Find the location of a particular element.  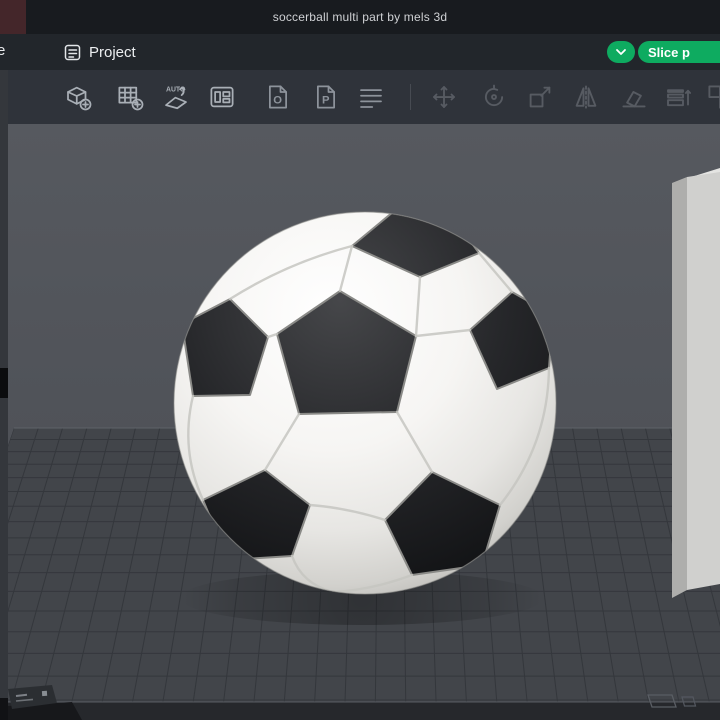

tab-prepare-partial: e is located at coordinates (2, 50).